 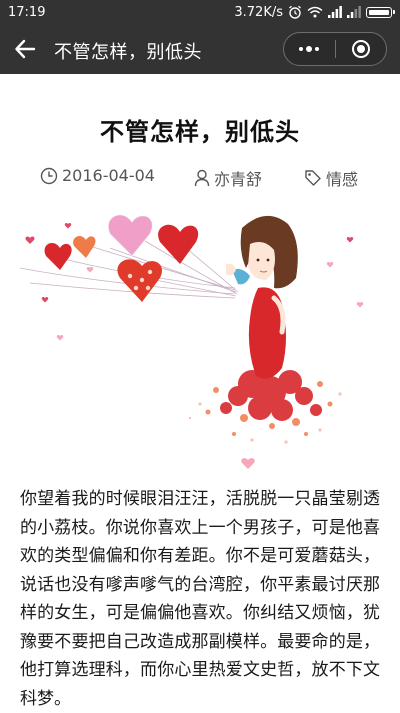 I want to click on arrow-left-icon, so click(x=25, y=49).